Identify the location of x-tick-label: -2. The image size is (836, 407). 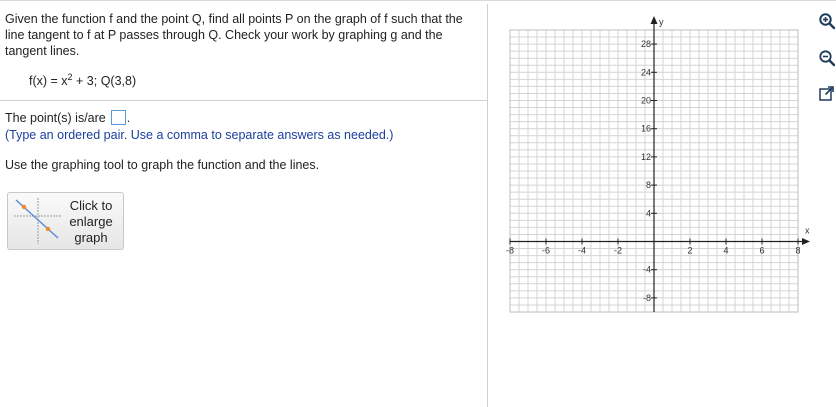
(618, 251).